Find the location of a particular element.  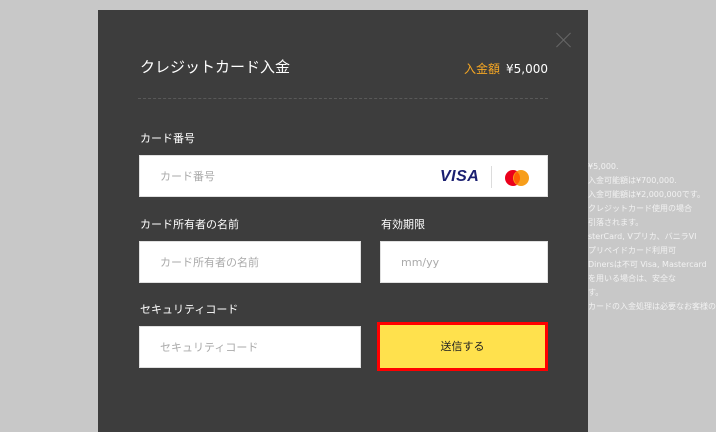

security-code-input is located at coordinates (250, 347).